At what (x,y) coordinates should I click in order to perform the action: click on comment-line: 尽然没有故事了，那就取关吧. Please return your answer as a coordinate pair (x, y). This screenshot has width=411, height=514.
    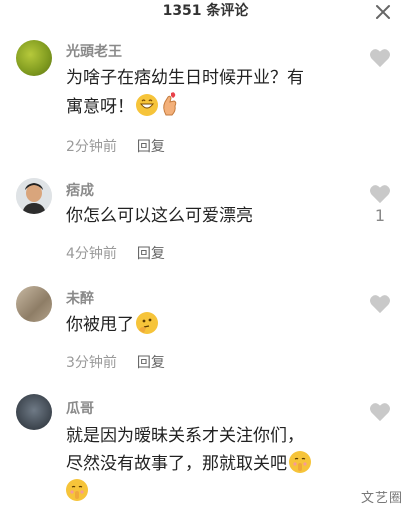
    Looking at the image, I should click on (176, 464).